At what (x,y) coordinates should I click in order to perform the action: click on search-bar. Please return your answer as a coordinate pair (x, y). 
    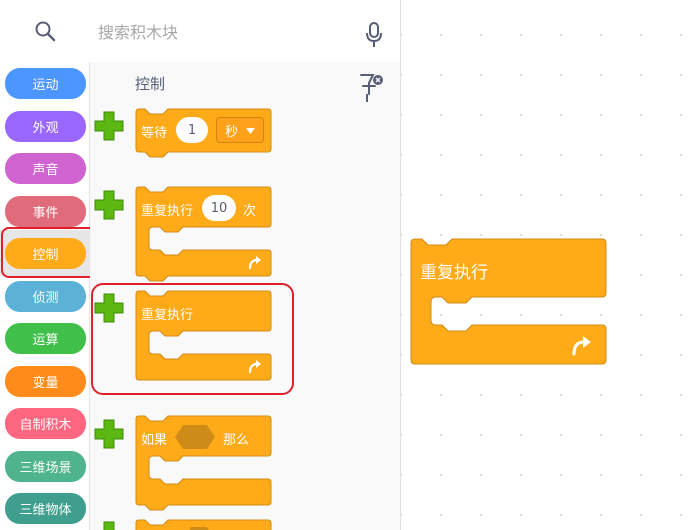
    Looking at the image, I should click on (245, 31).